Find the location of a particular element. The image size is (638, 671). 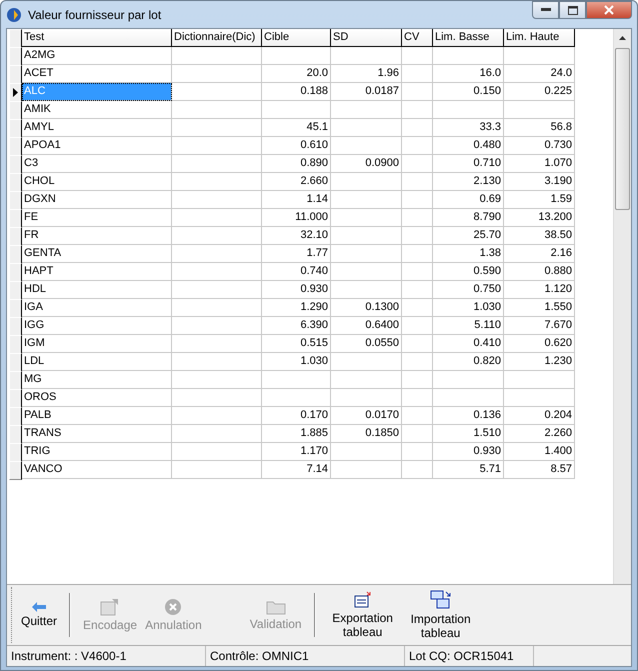

table-cell: 8.790 is located at coordinates (468, 218).